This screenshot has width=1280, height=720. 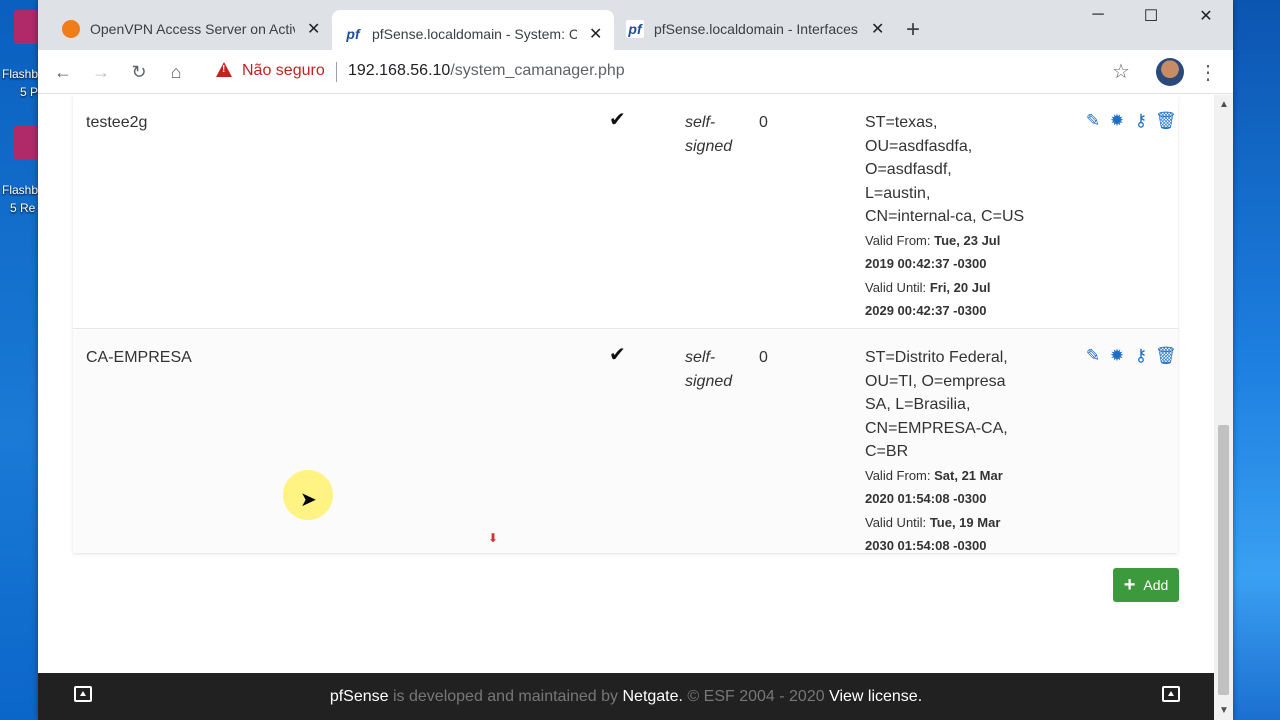 I want to click on new-tab-button: +, so click(x=913, y=30).